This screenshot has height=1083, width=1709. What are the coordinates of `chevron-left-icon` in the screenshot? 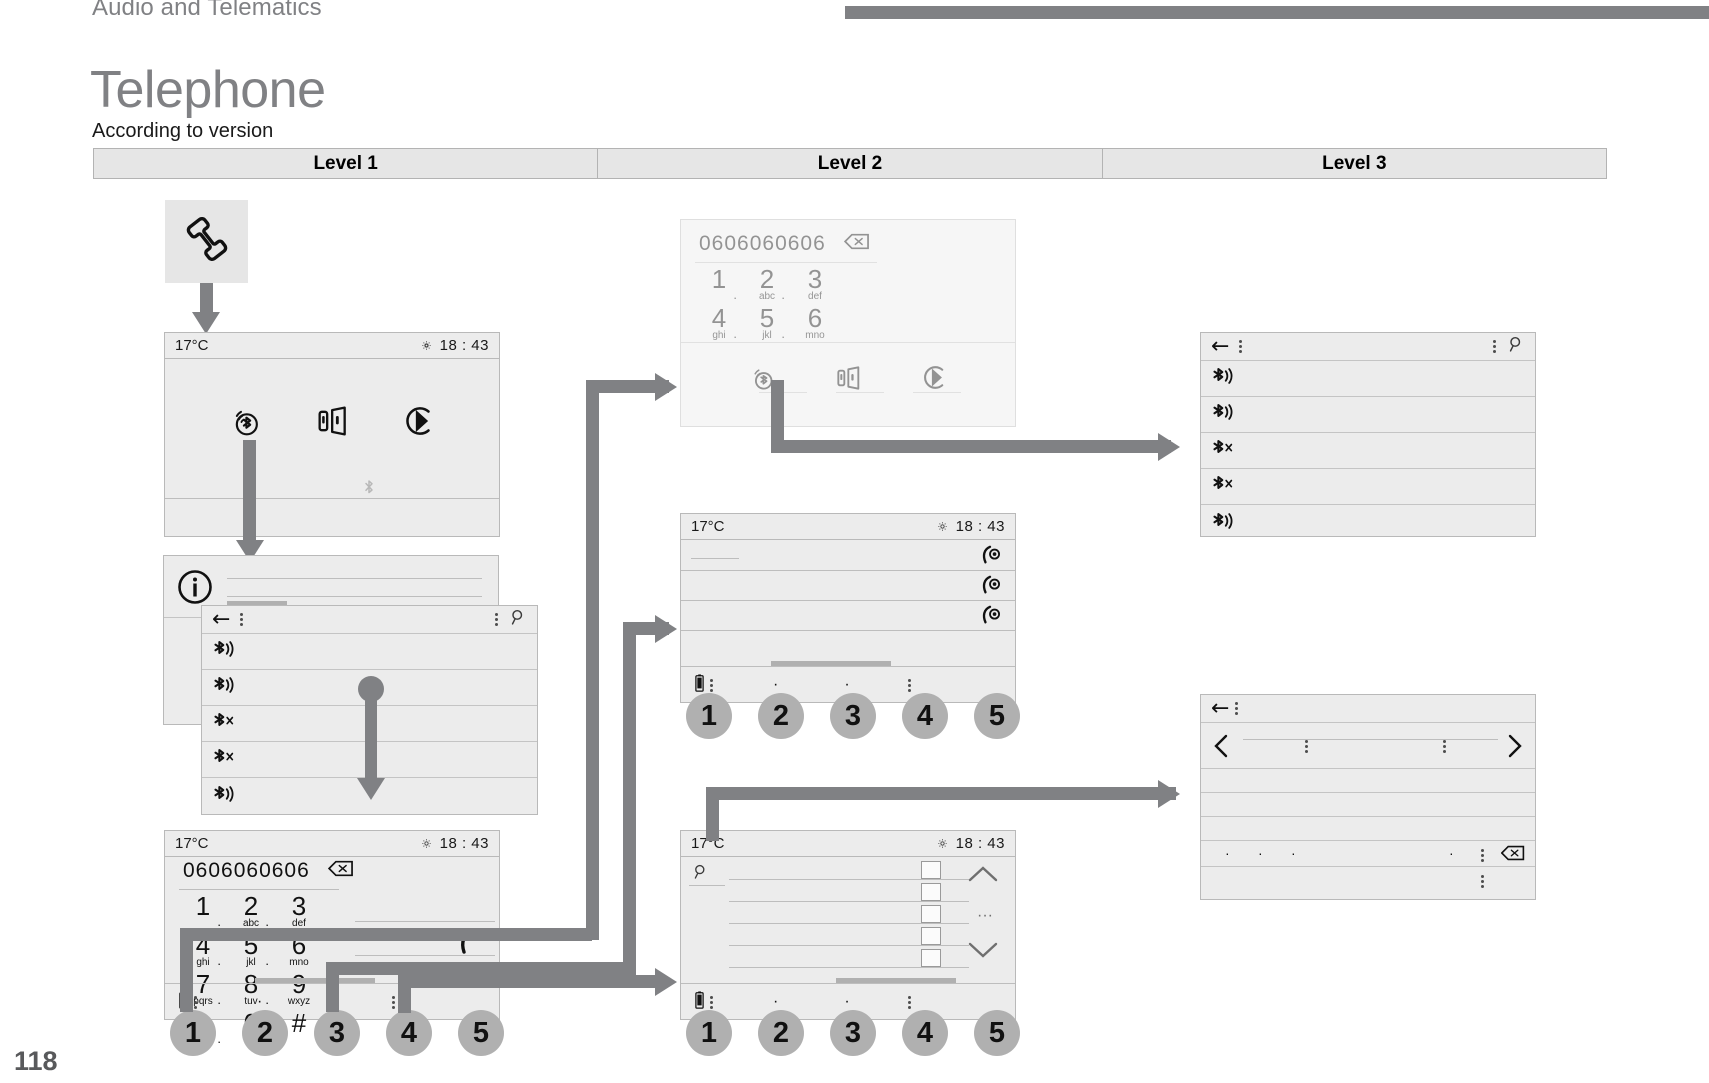 It's located at (1221, 748).